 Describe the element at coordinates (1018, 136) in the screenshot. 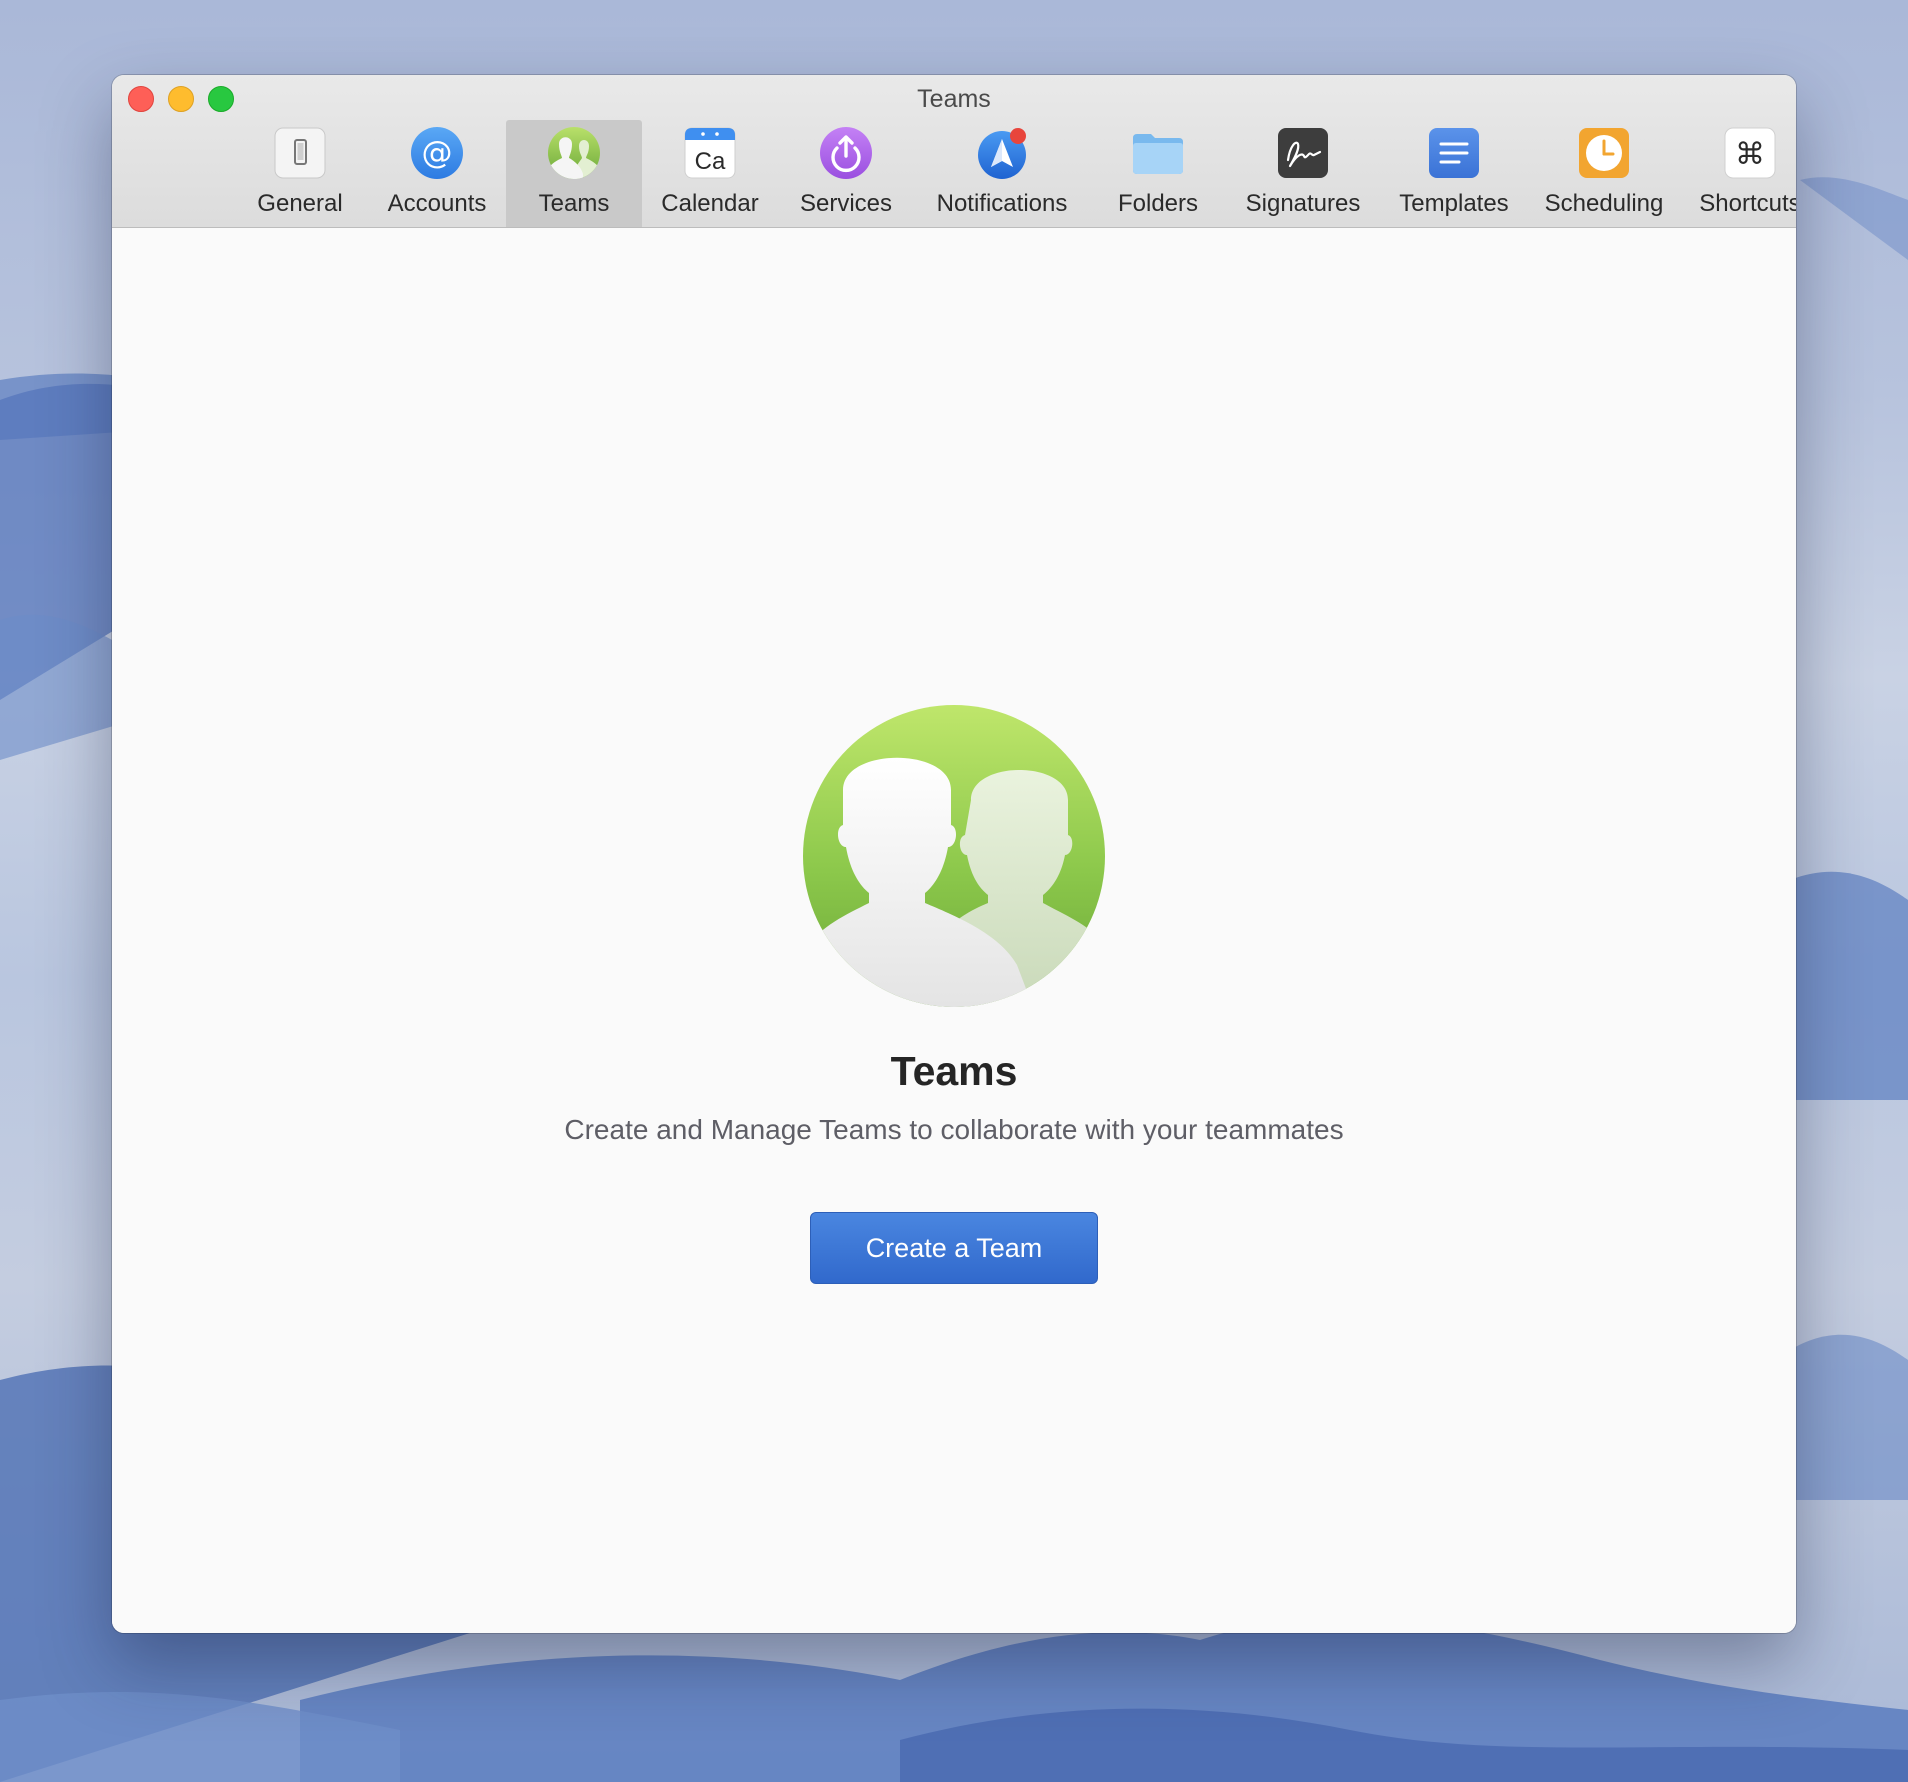

I see `notification-badge` at that location.